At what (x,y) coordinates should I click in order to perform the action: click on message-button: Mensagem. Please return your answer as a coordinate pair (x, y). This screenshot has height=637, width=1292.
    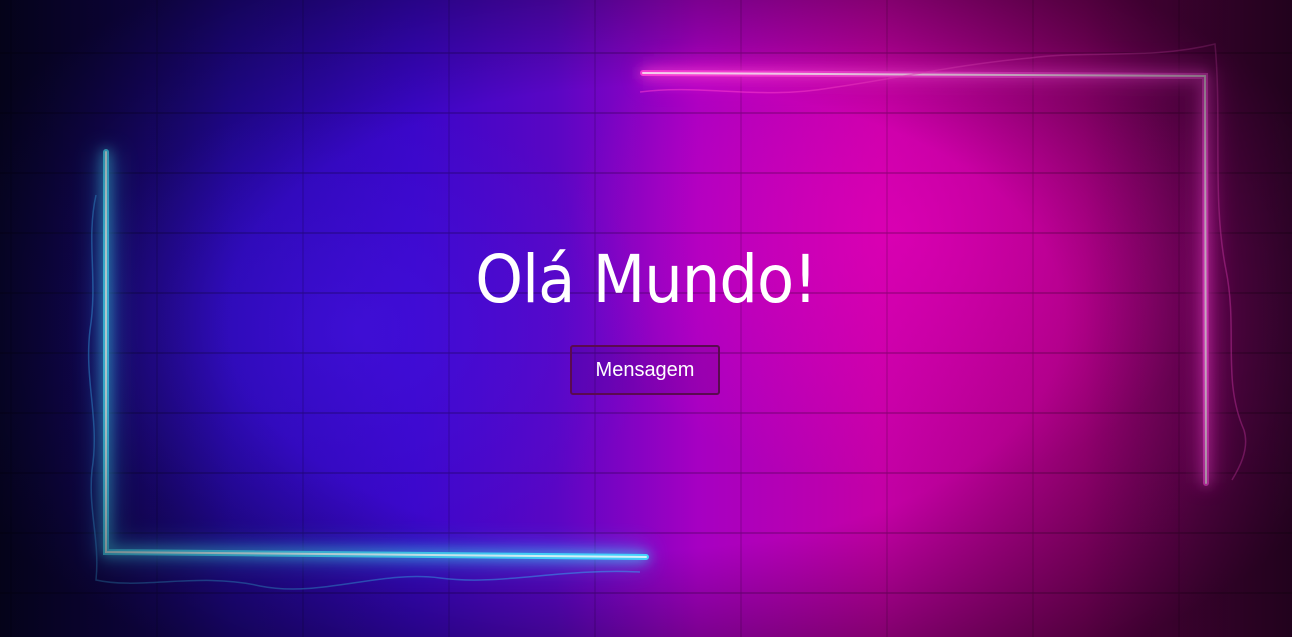
    Looking at the image, I should click on (645, 370).